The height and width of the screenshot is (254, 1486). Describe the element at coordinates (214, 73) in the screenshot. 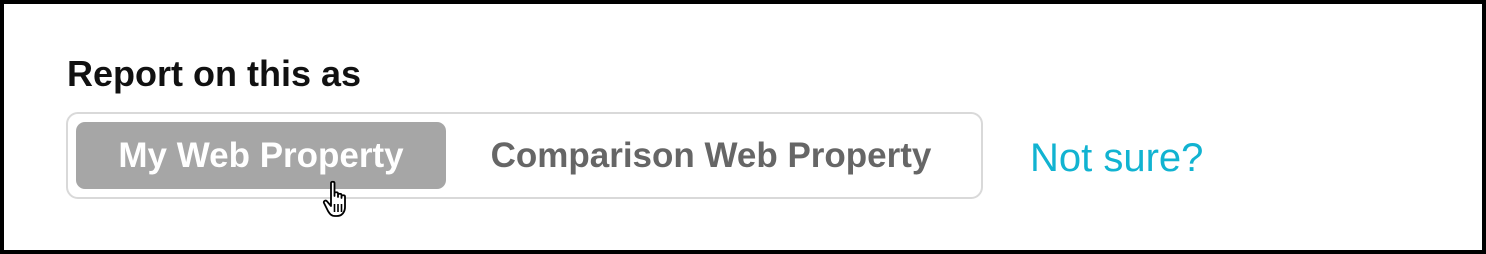

I see `report-heading: Report on this as` at that location.